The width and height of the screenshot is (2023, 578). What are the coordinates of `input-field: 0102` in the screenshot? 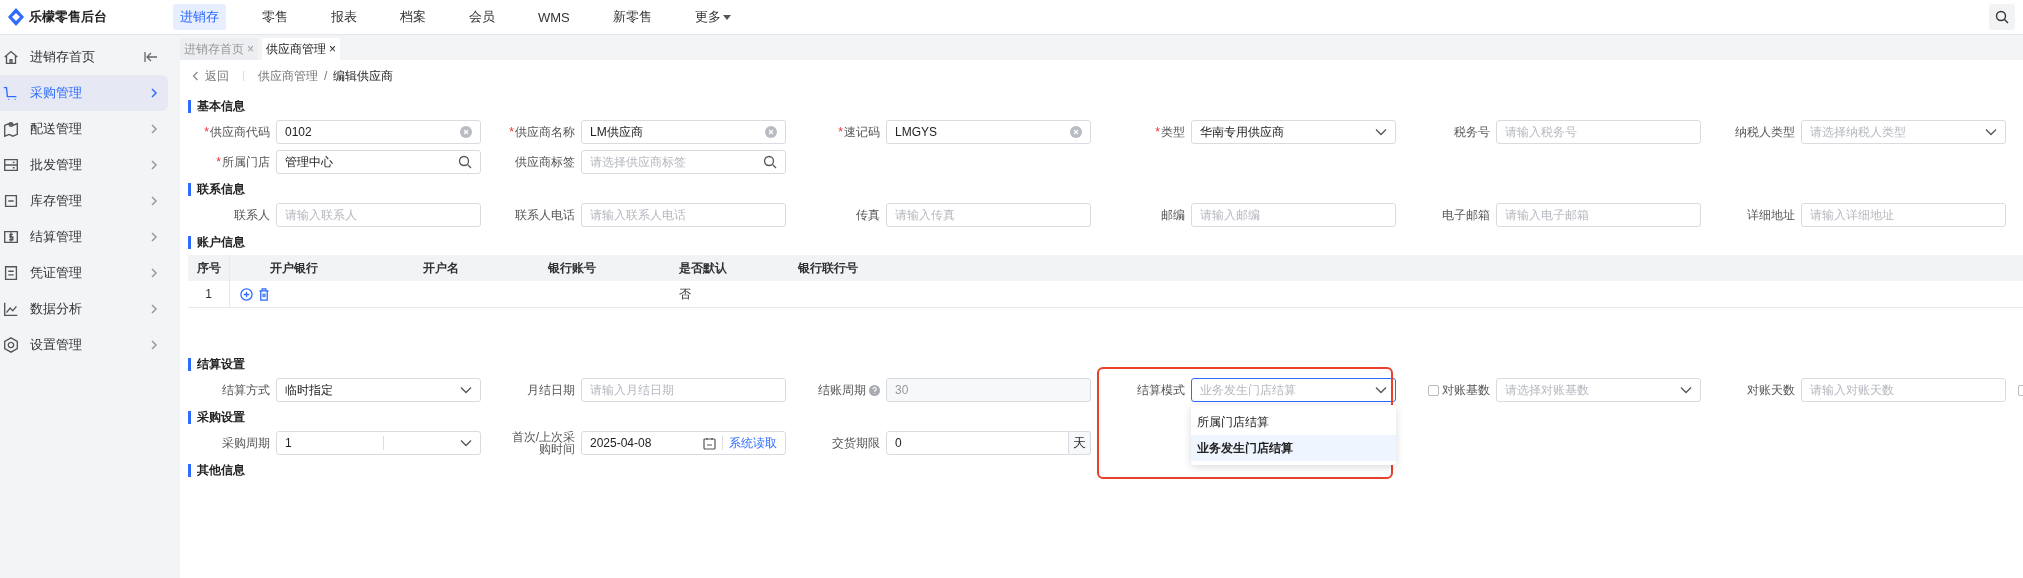 It's located at (378, 132).